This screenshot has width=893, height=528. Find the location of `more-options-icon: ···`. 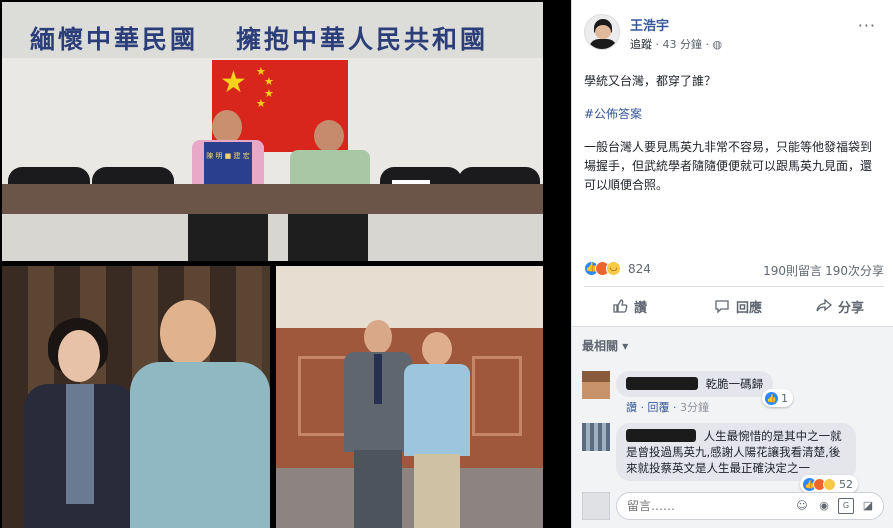

more-options-icon: ··· is located at coordinates (867, 25).